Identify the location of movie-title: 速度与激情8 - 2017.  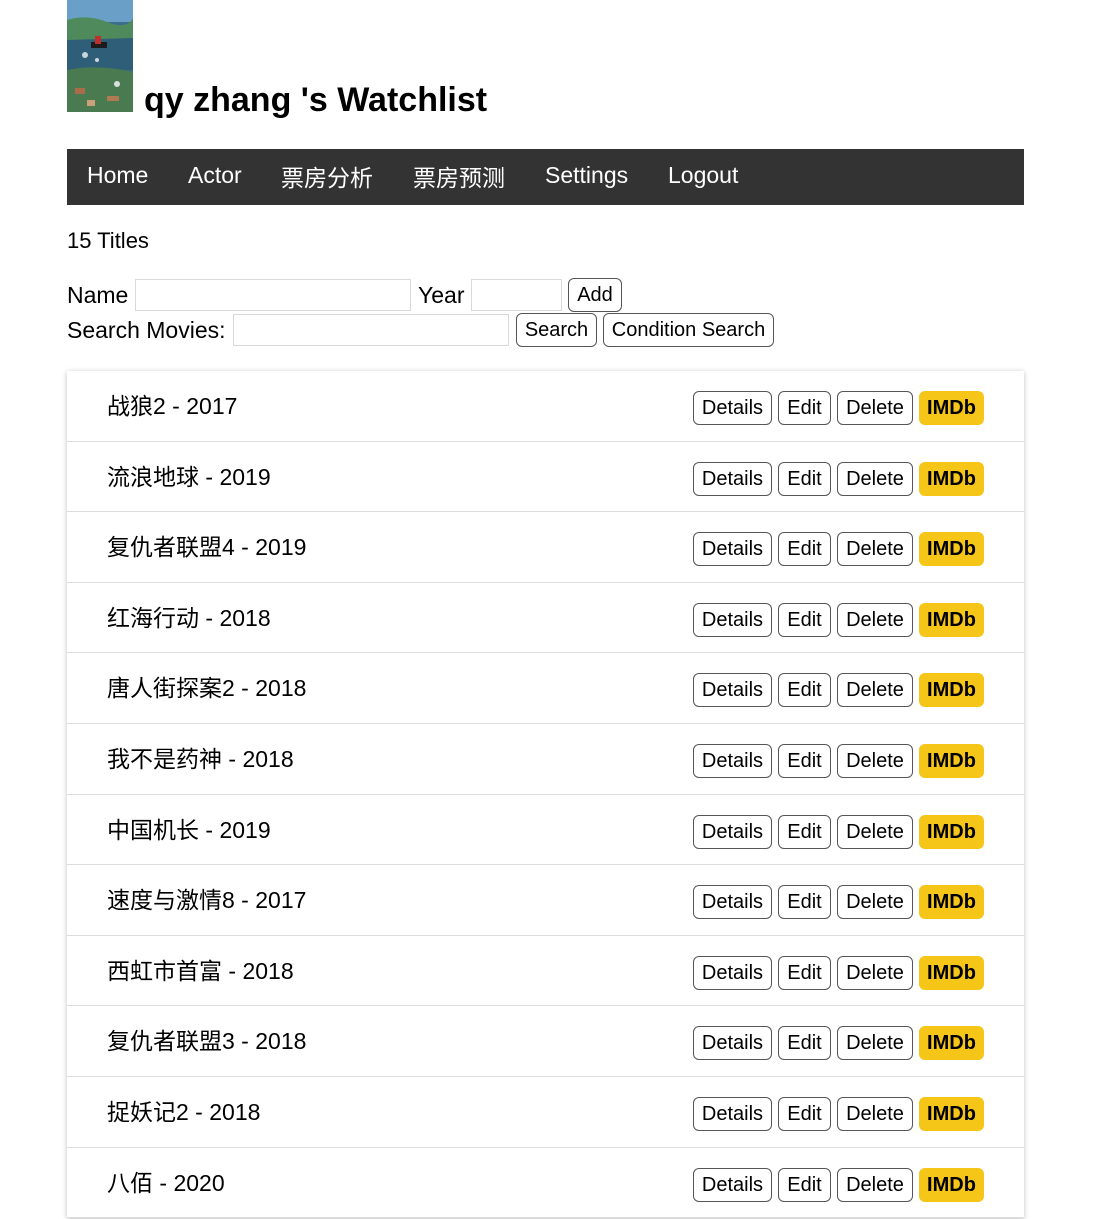
(207, 900).